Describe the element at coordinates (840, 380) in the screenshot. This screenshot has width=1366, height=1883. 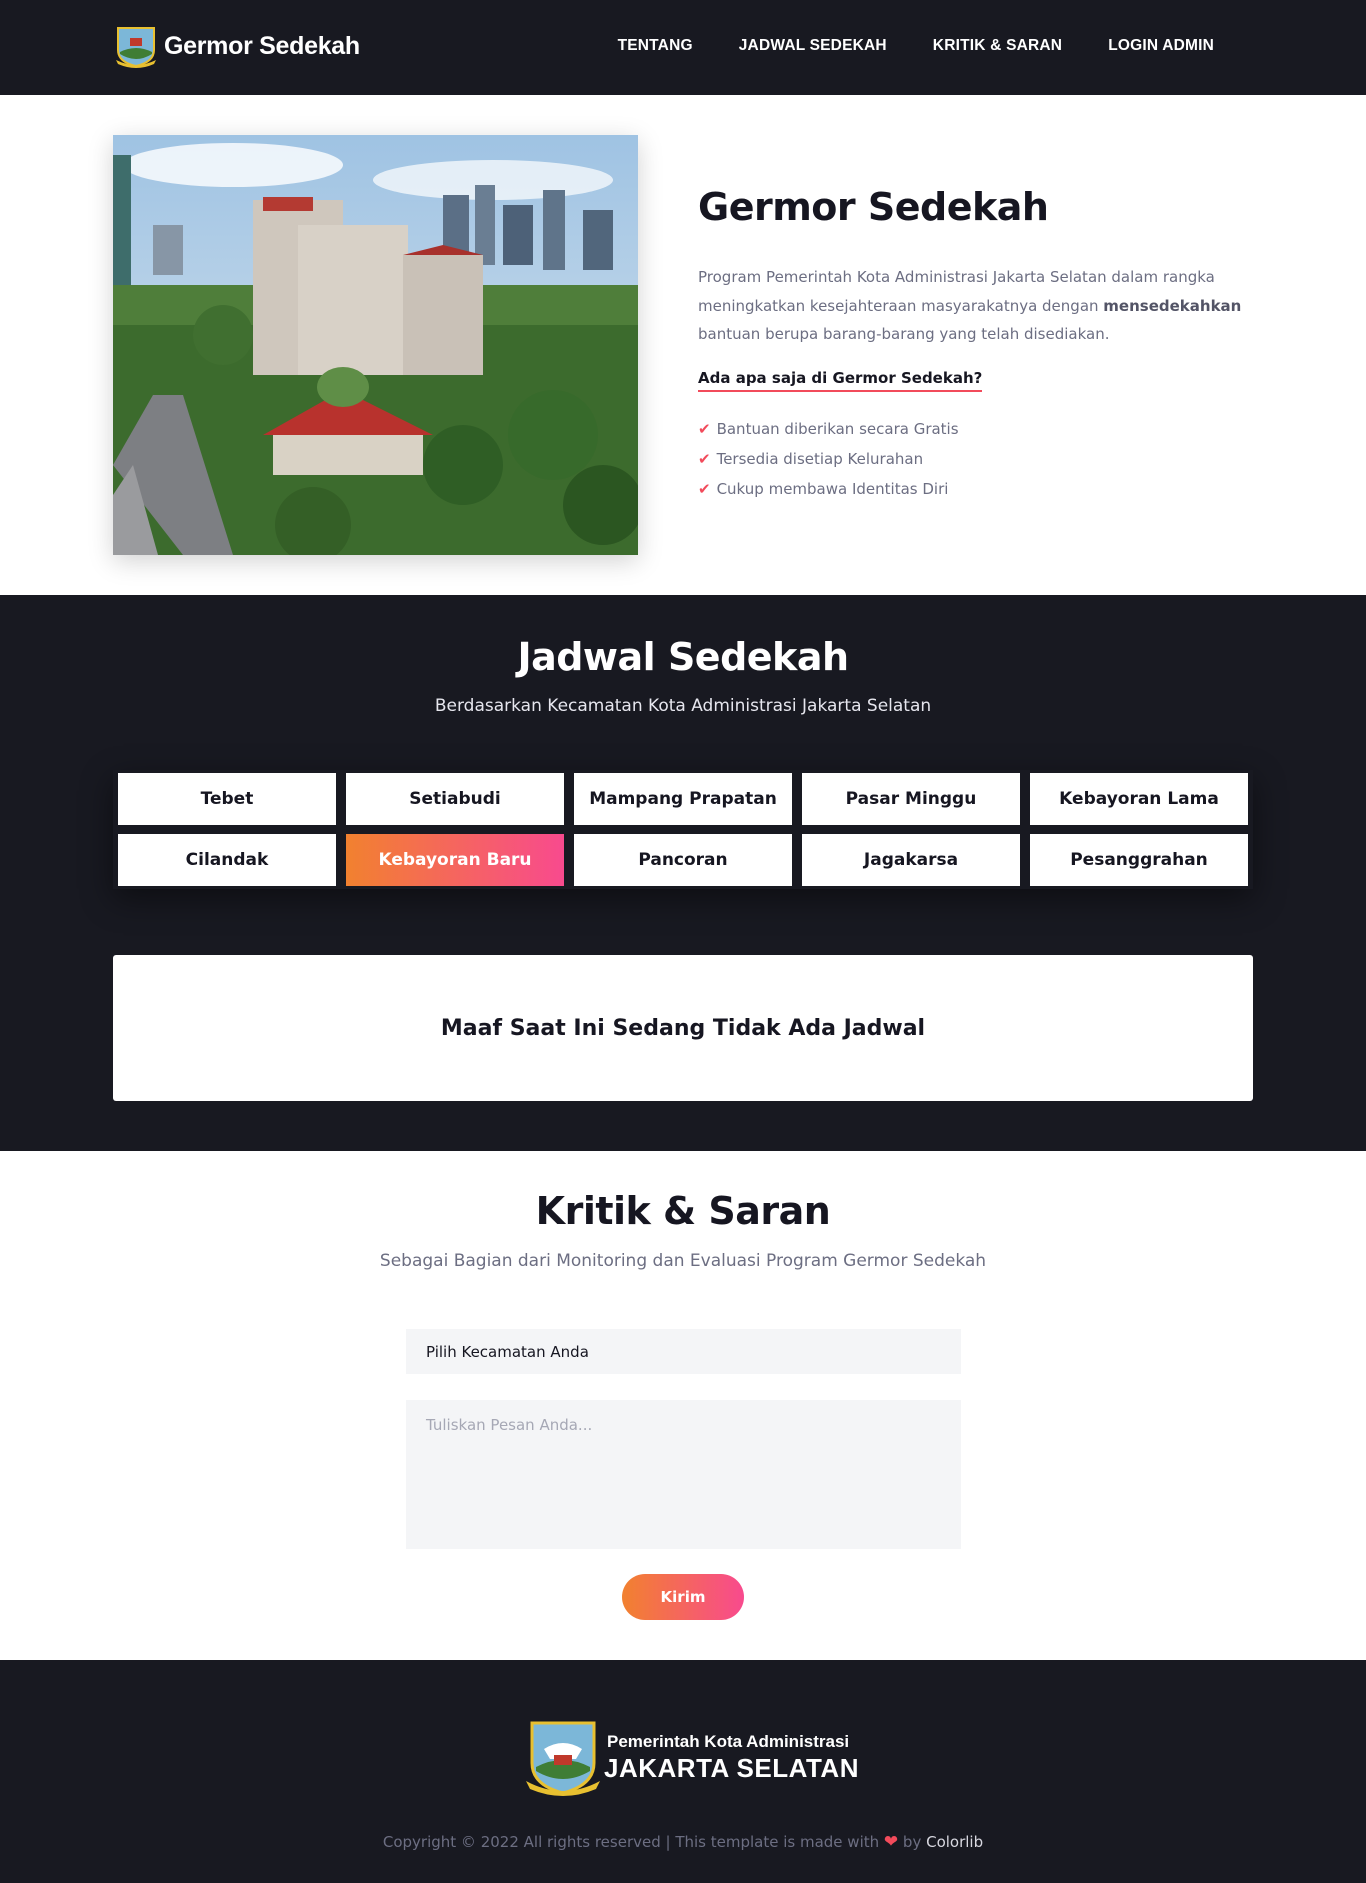
I see `about-question: Ada apa saja di Germor Sedekah?` at that location.